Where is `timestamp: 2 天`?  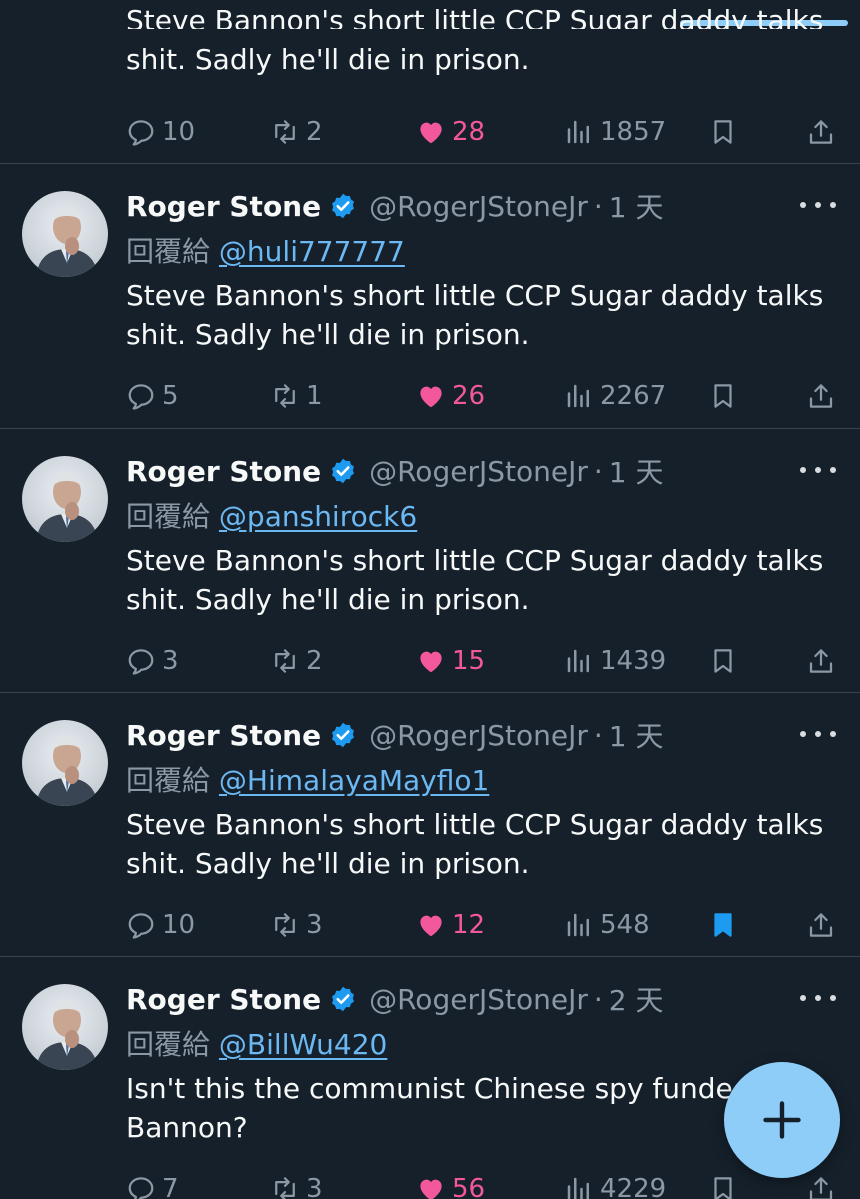
timestamp: 2 天 is located at coordinates (636, 999).